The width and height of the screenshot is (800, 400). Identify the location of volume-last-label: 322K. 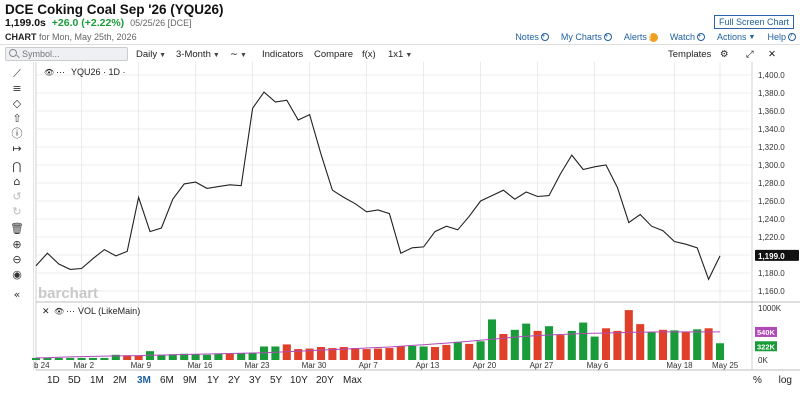
(766, 346).